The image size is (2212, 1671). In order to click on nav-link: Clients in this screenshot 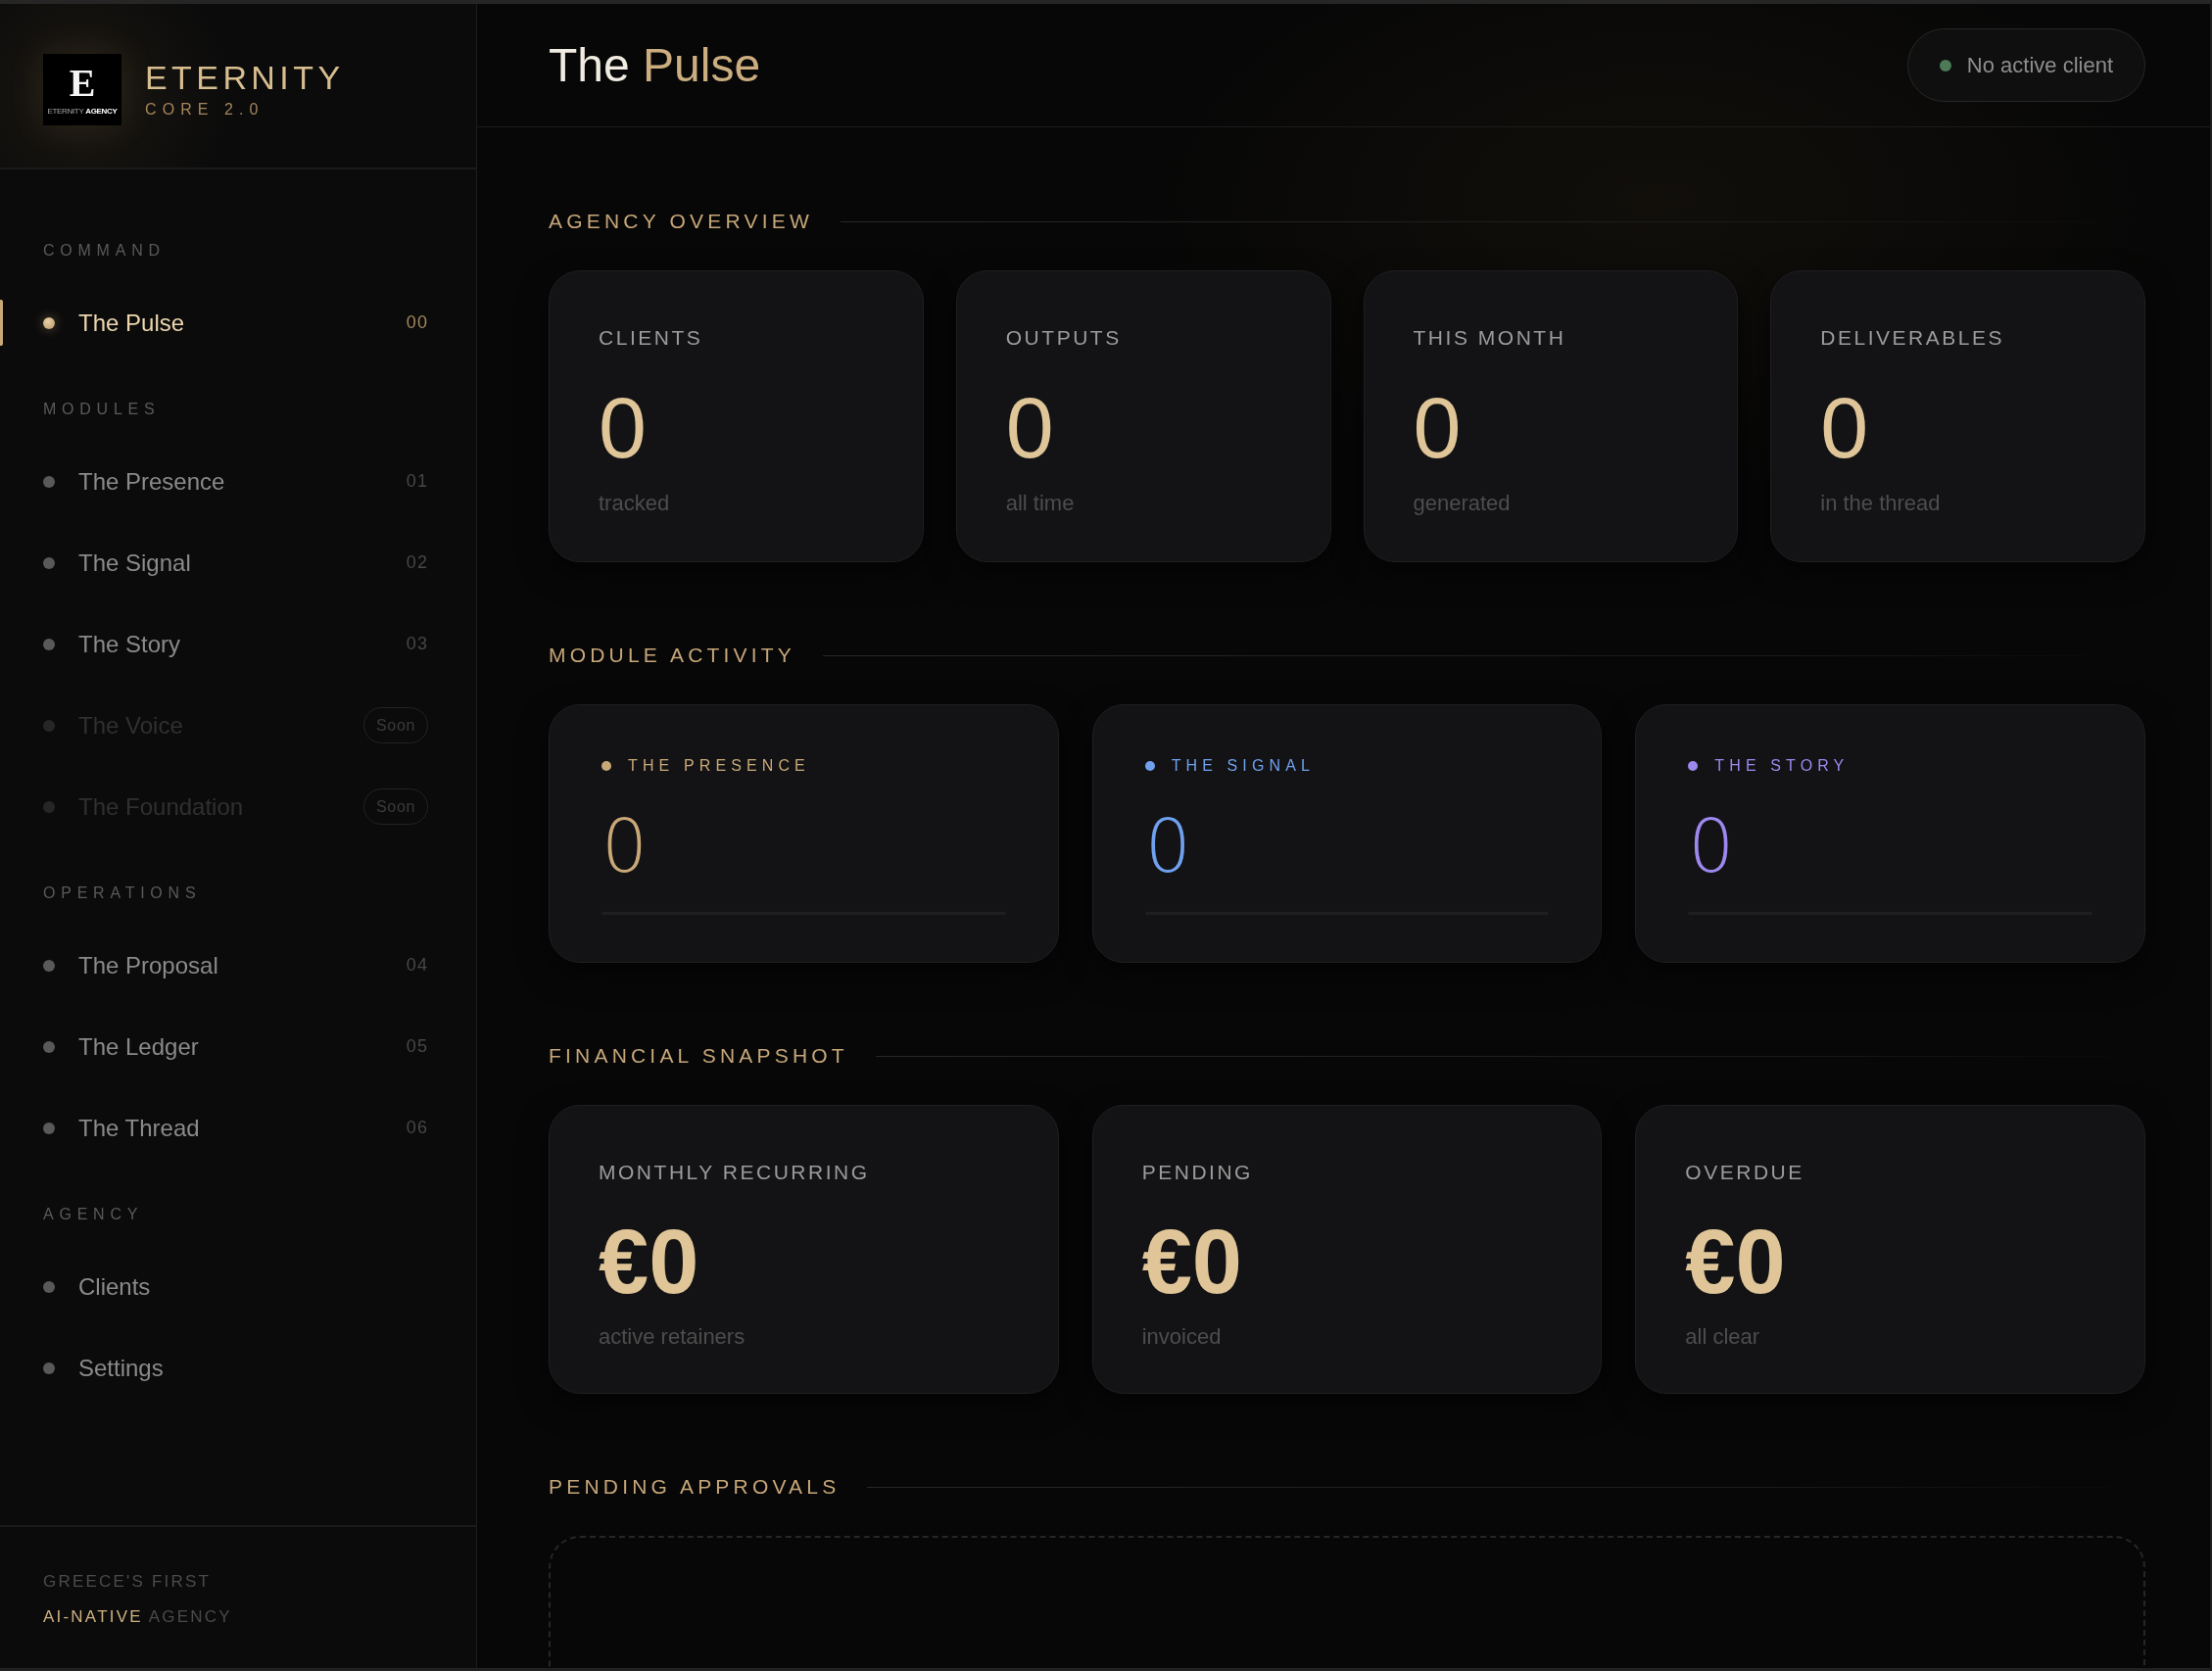, I will do `click(238, 1286)`.